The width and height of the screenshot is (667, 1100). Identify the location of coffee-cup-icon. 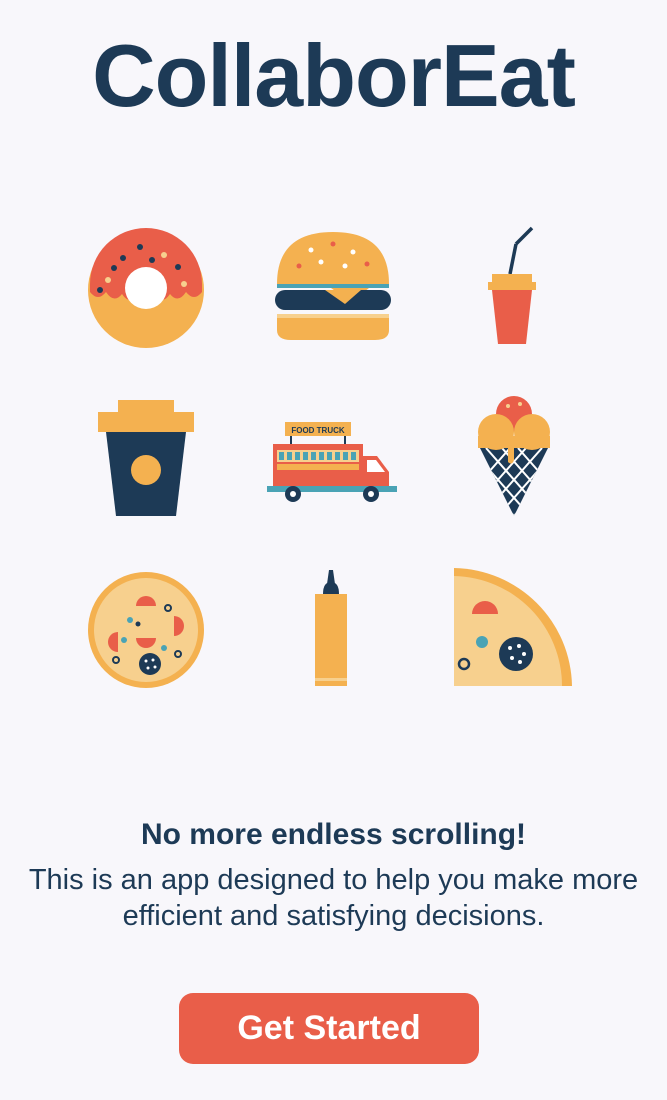
(146, 460).